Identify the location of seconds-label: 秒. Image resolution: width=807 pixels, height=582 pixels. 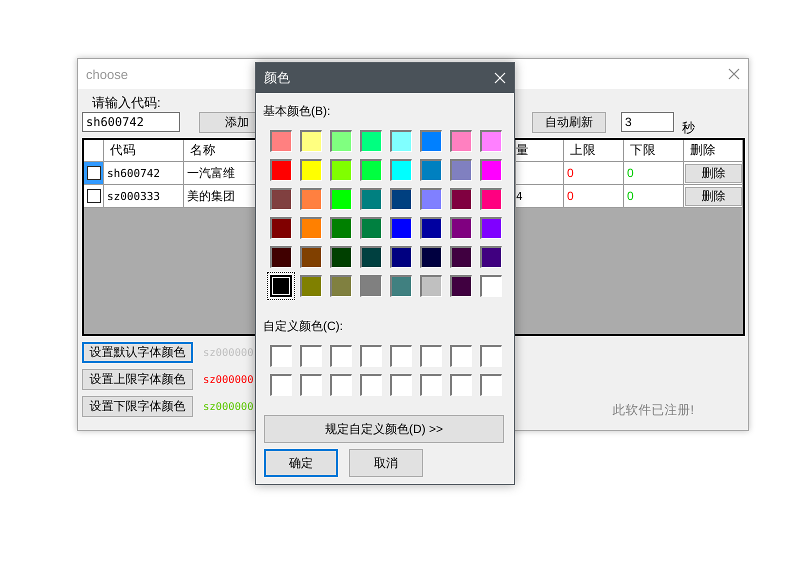
(688, 128).